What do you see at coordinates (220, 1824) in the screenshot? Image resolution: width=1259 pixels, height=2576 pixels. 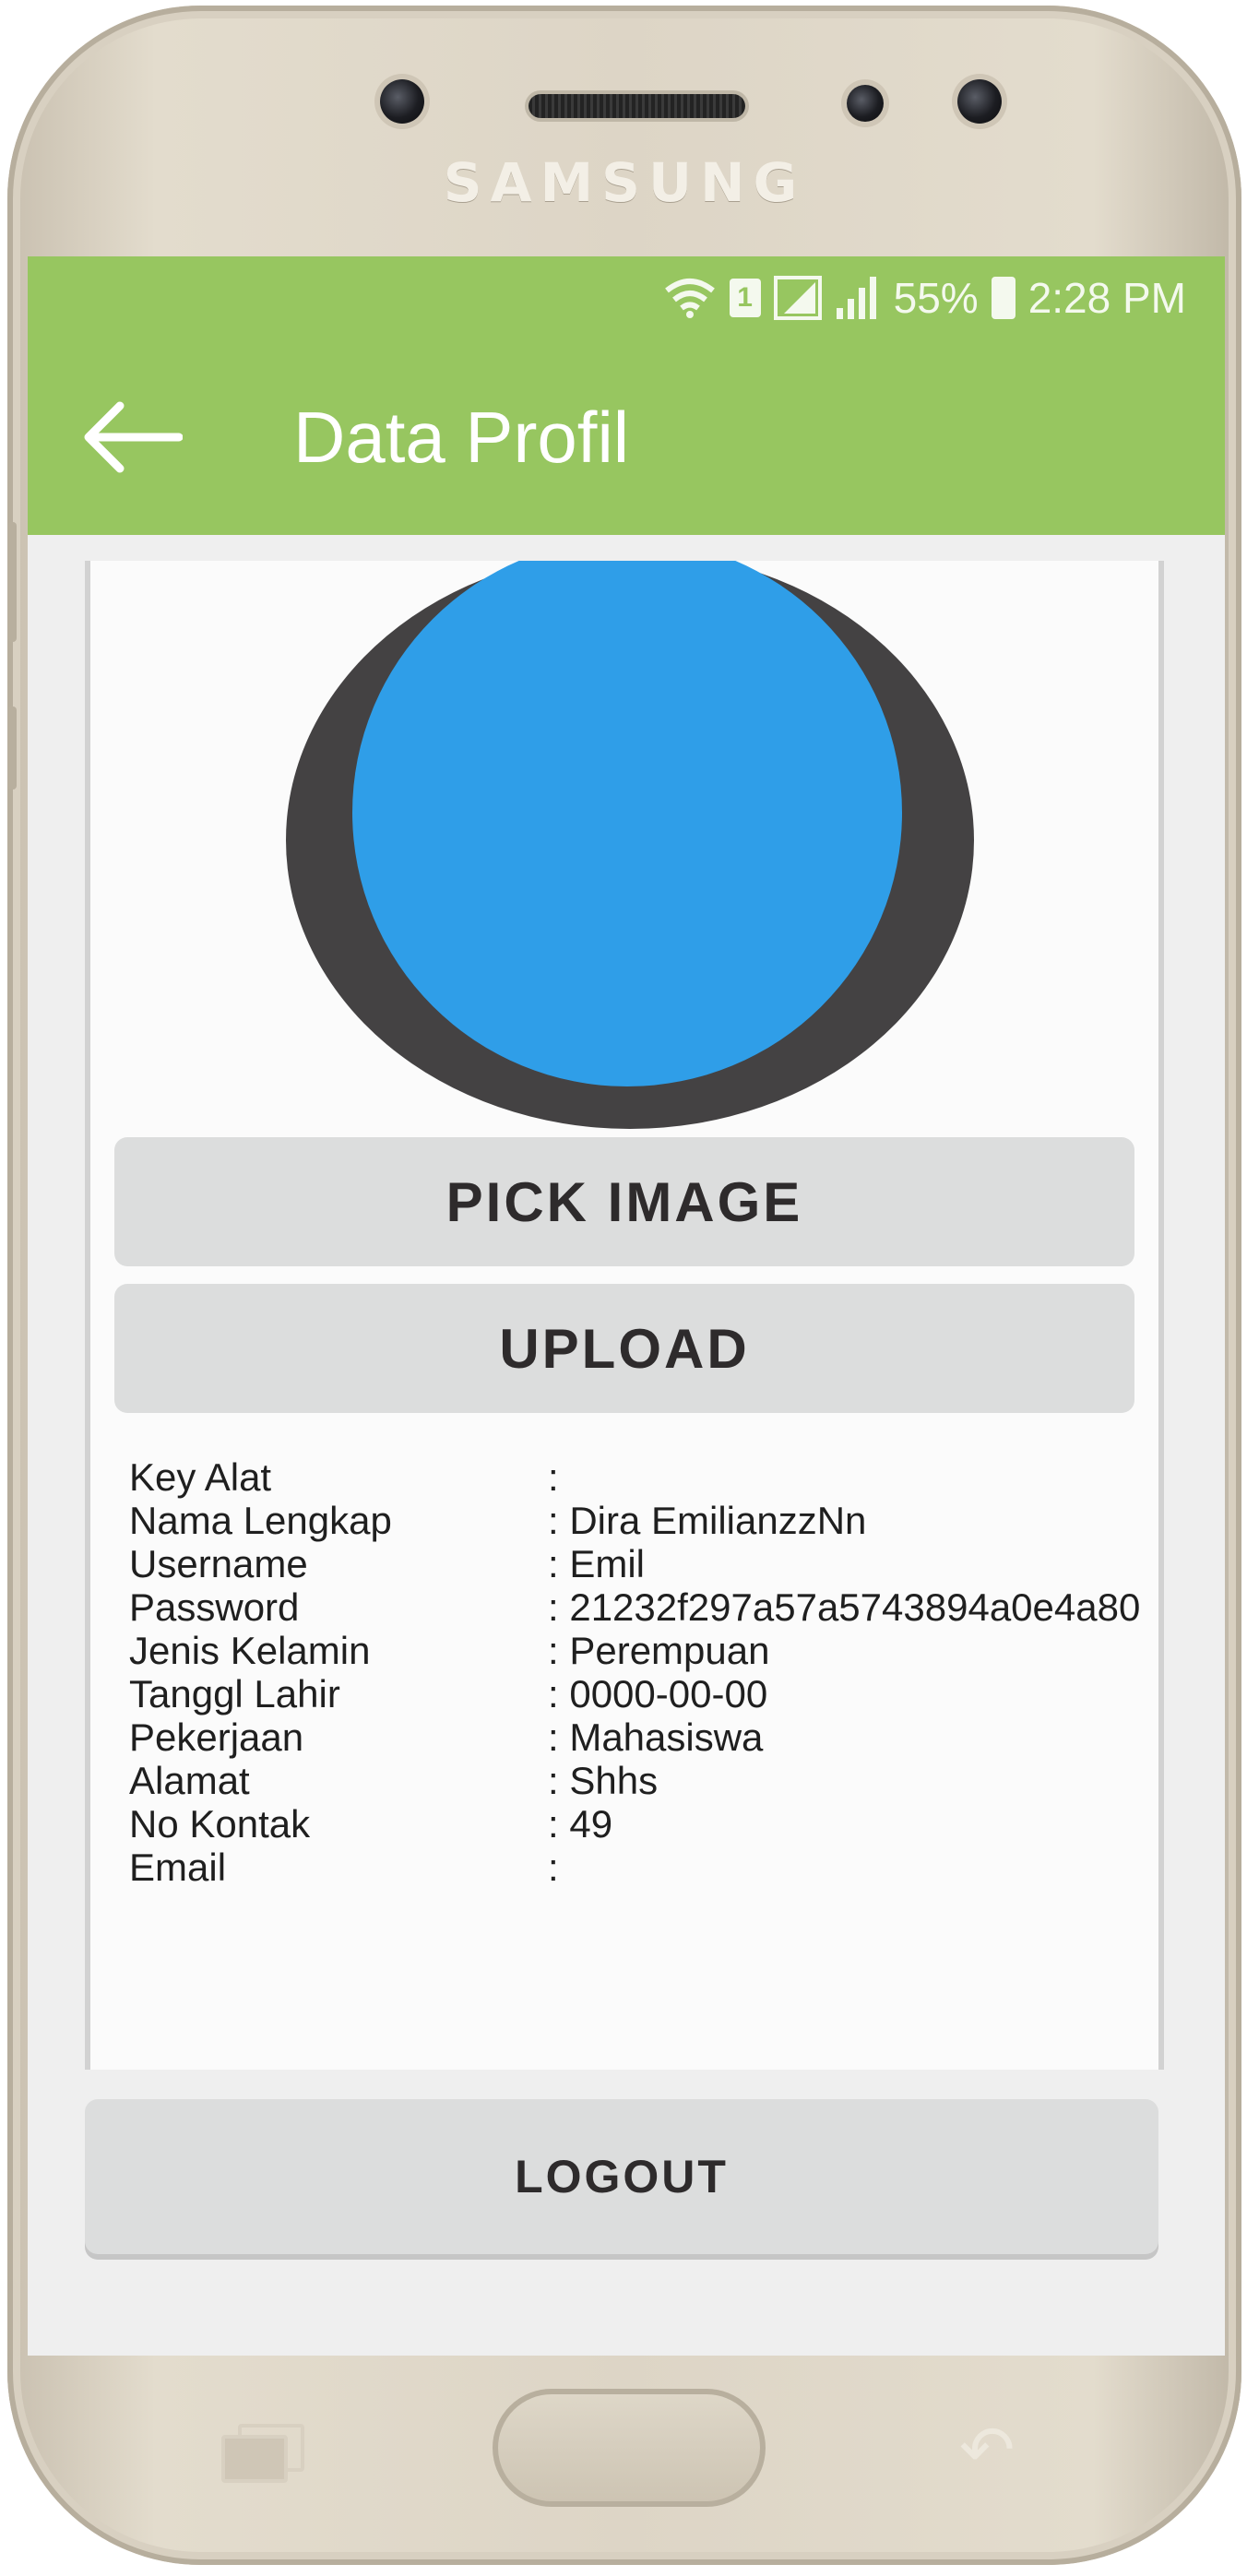 I see `profile-label: No Kontak` at bounding box center [220, 1824].